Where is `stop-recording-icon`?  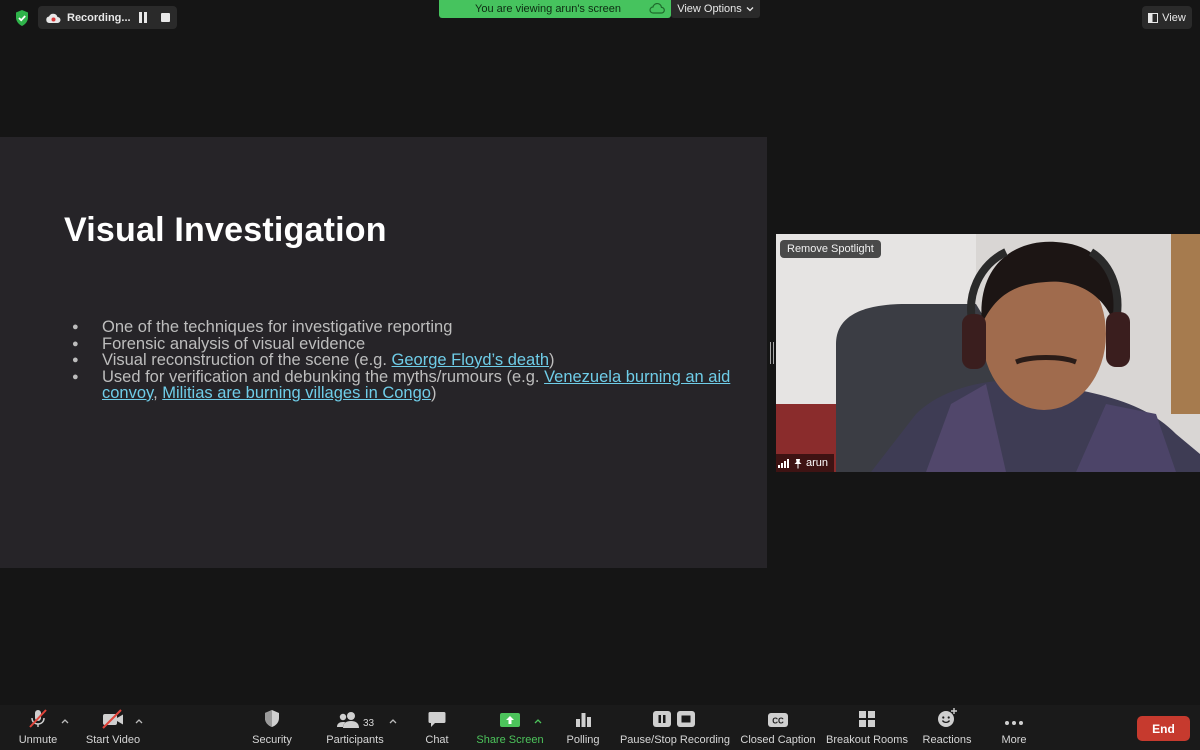
stop-recording-icon is located at coordinates (165, 17).